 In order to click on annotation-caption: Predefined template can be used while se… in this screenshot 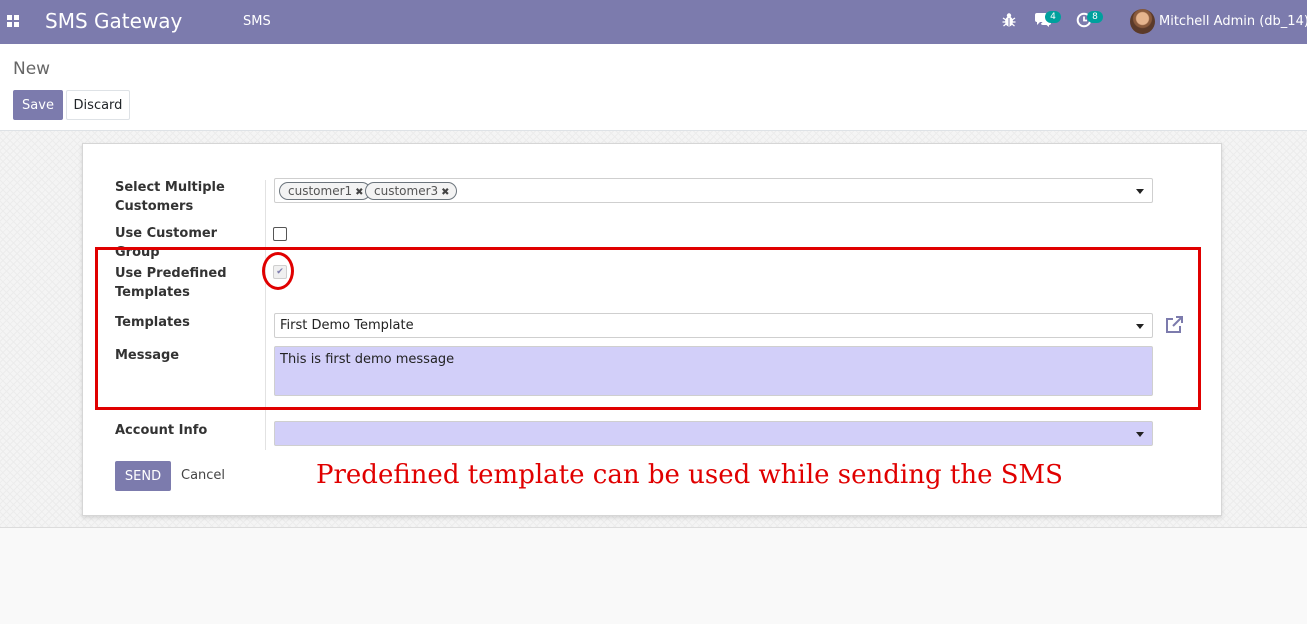, I will do `click(689, 475)`.